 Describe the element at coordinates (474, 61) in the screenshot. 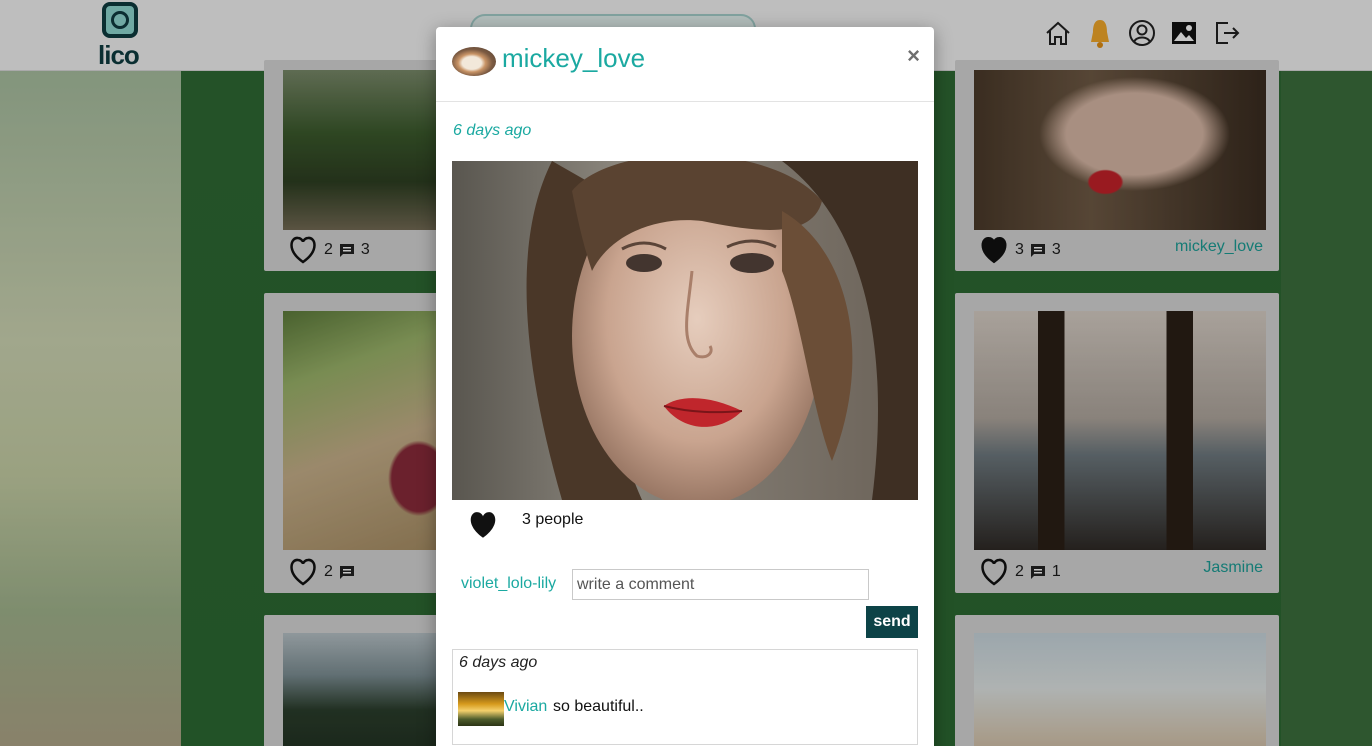

I see `author-avatar` at that location.